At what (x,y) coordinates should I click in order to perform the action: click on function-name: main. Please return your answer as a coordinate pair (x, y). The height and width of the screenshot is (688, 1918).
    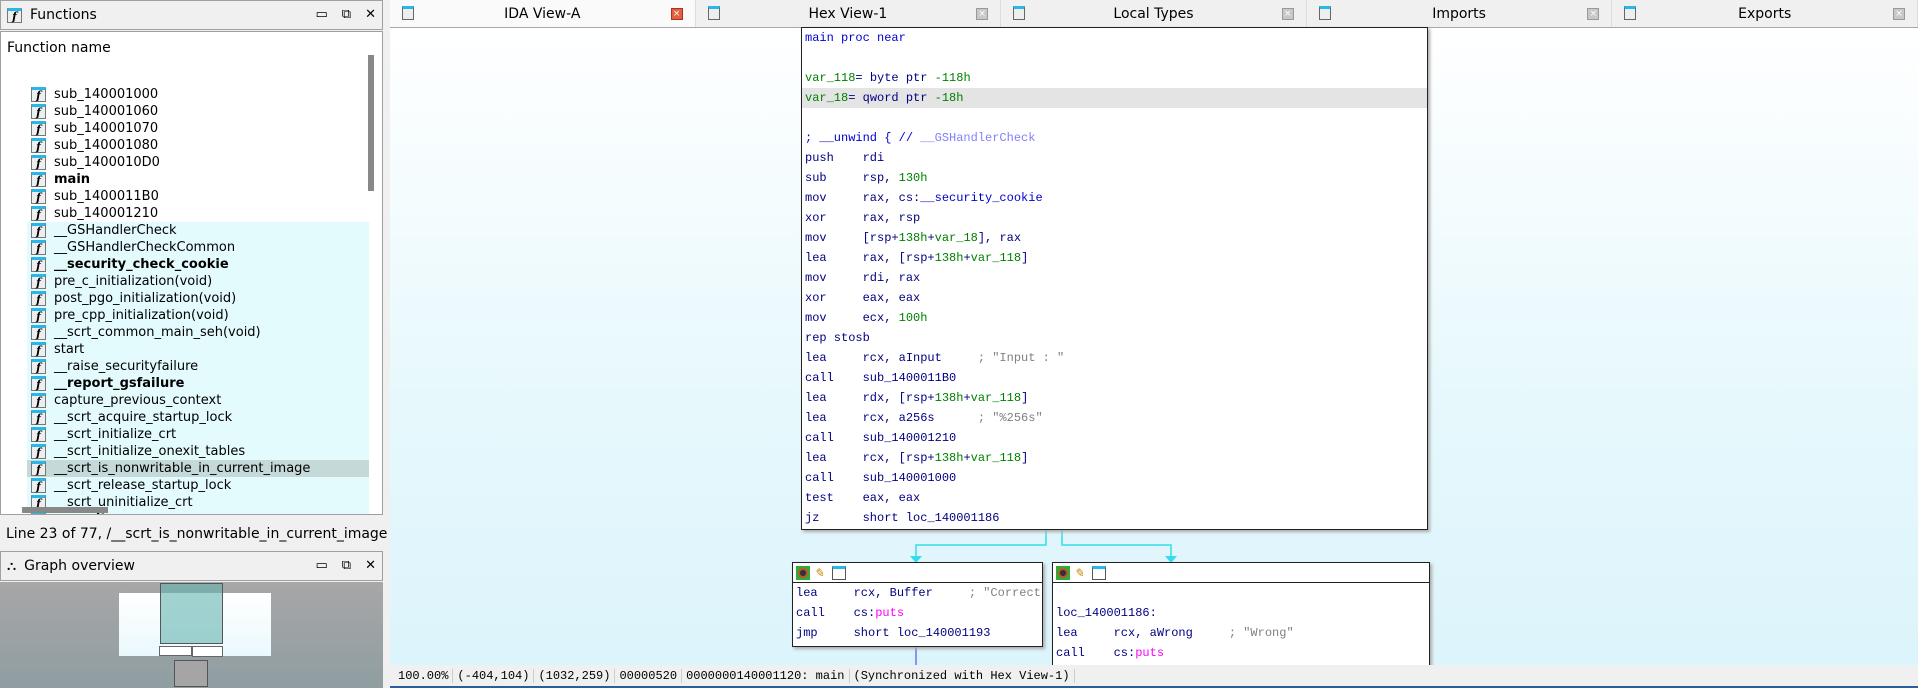
    Looking at the image, I should click on (72, 179).